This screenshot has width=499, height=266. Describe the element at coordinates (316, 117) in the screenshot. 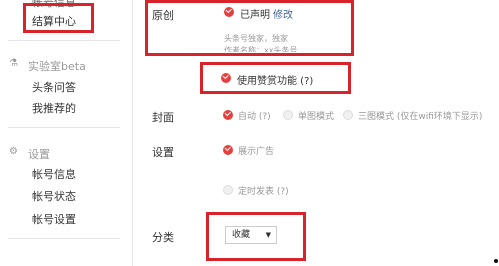

I see `cover-single-label: 单图模式` at that location.